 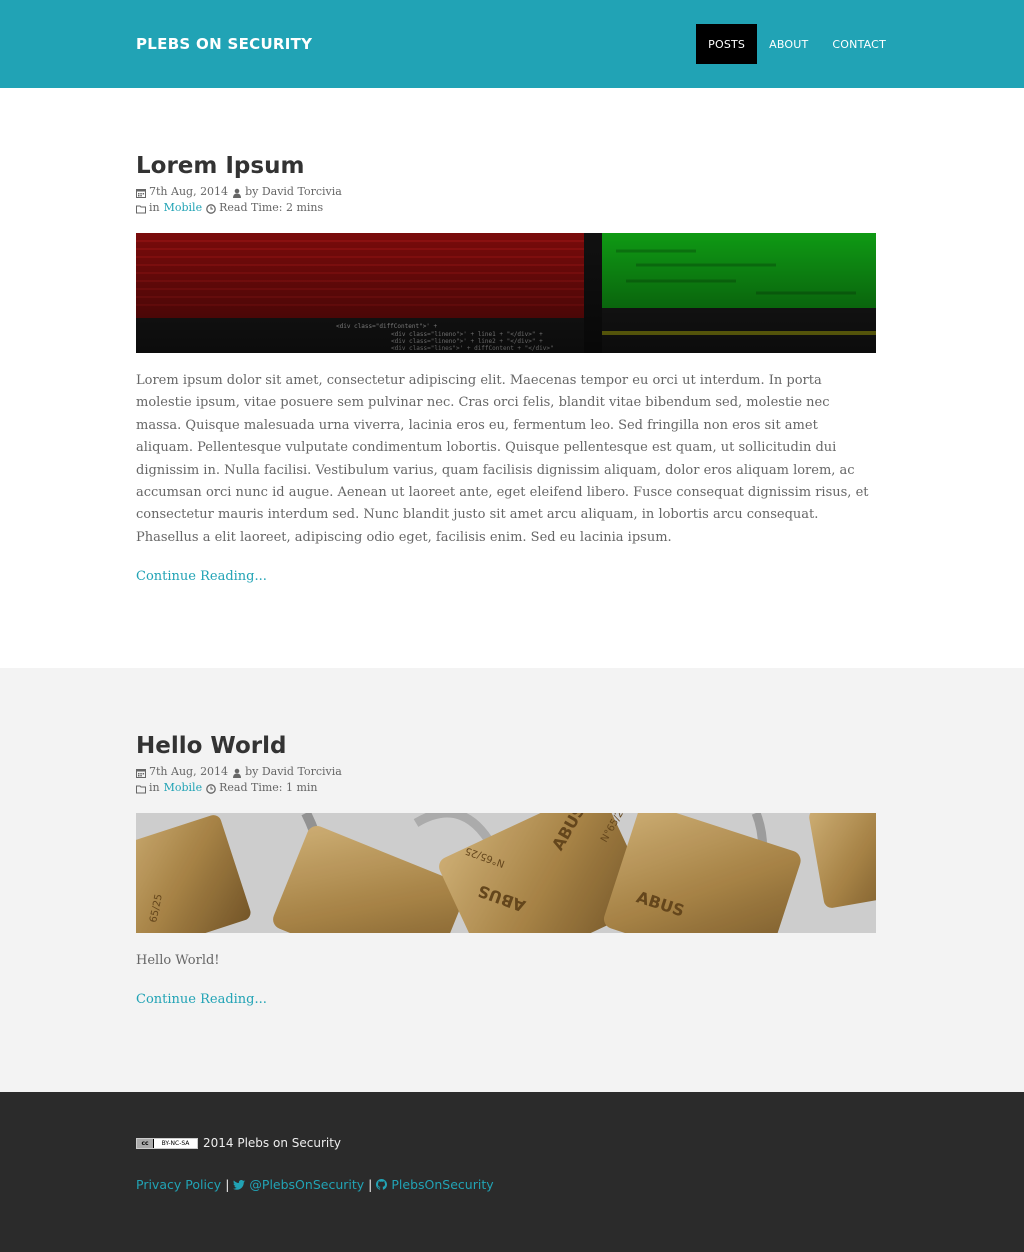 What do you see at coordinates (435, 1184) in the screenshot?
I see `github-link: PlebsOnSecurity` at bounding box center [435, 1184].